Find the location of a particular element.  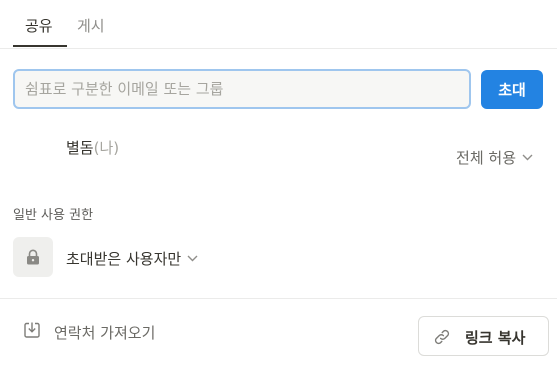

general-access-label: 초대받은 사용자만 is located at coordinates (124, 259).